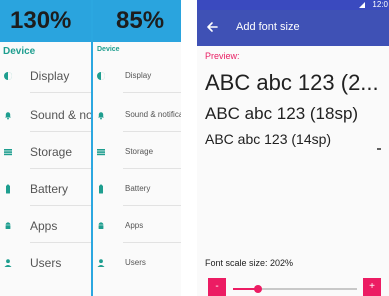  What do you see at coordinates (249, 263) in the screenshot?
I see `font-scale-readout: Font scale size: 202%` at bounding box center [249, 263].